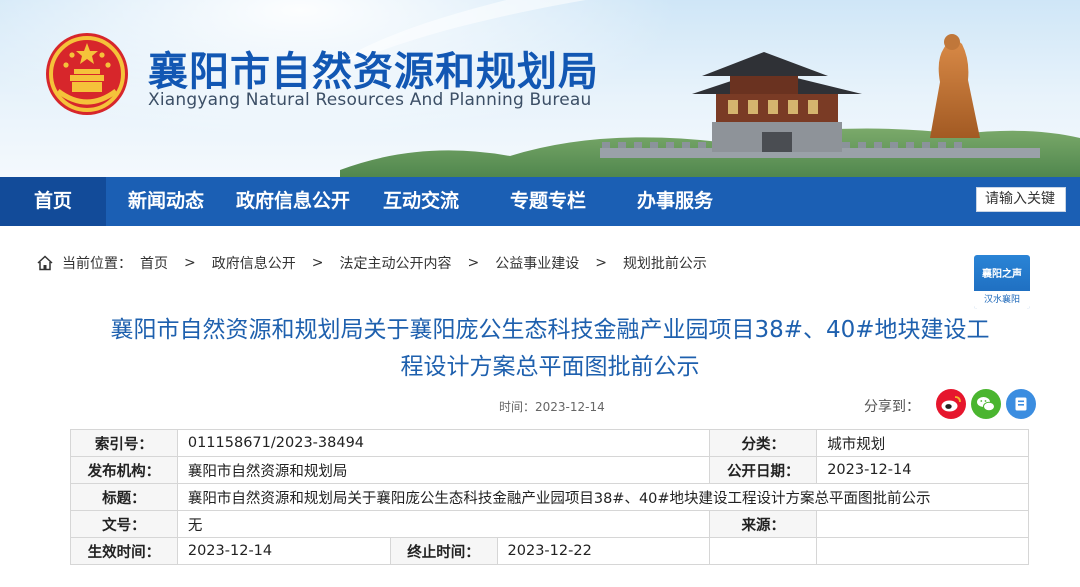 This screenshot has width=1080, height=587. What do you see at coordinates (45, 263) in the screenshot?
I see `home-icon` at bounding box center [45, 263].